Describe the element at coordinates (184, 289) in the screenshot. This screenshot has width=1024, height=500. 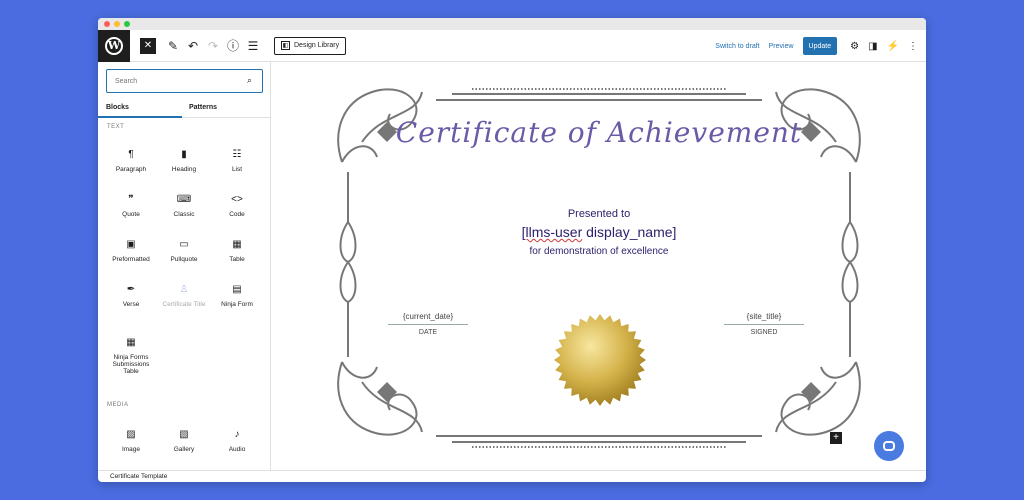
I see `certificate-icon: ♙` at that location.